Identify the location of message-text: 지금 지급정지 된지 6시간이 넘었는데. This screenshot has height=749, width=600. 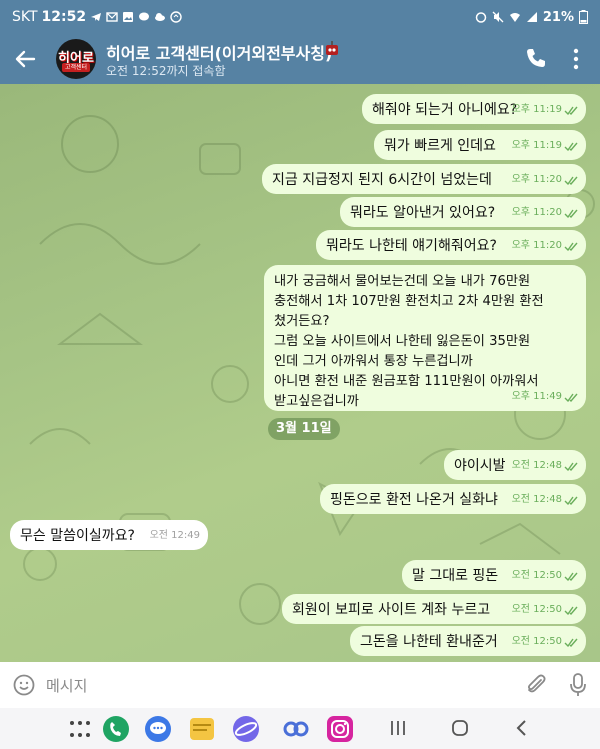
(382, 180).